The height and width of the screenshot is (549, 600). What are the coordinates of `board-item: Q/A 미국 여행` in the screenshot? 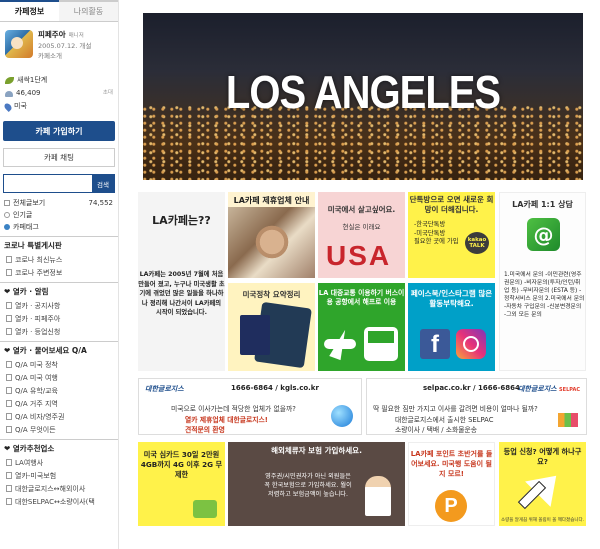 It's located at (59, 377).